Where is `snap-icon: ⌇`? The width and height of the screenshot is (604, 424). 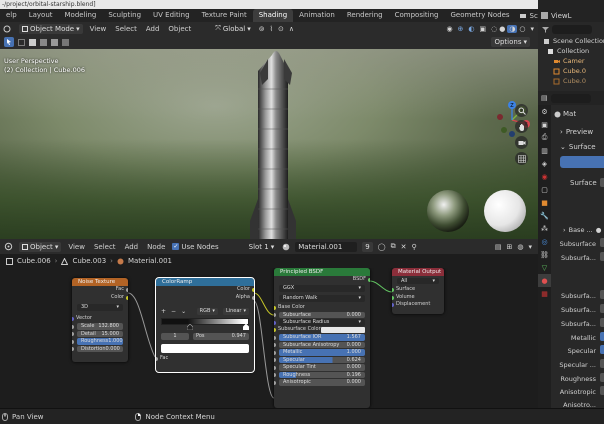 snap-icon: ⌇ is located at coordinates (271, 29).